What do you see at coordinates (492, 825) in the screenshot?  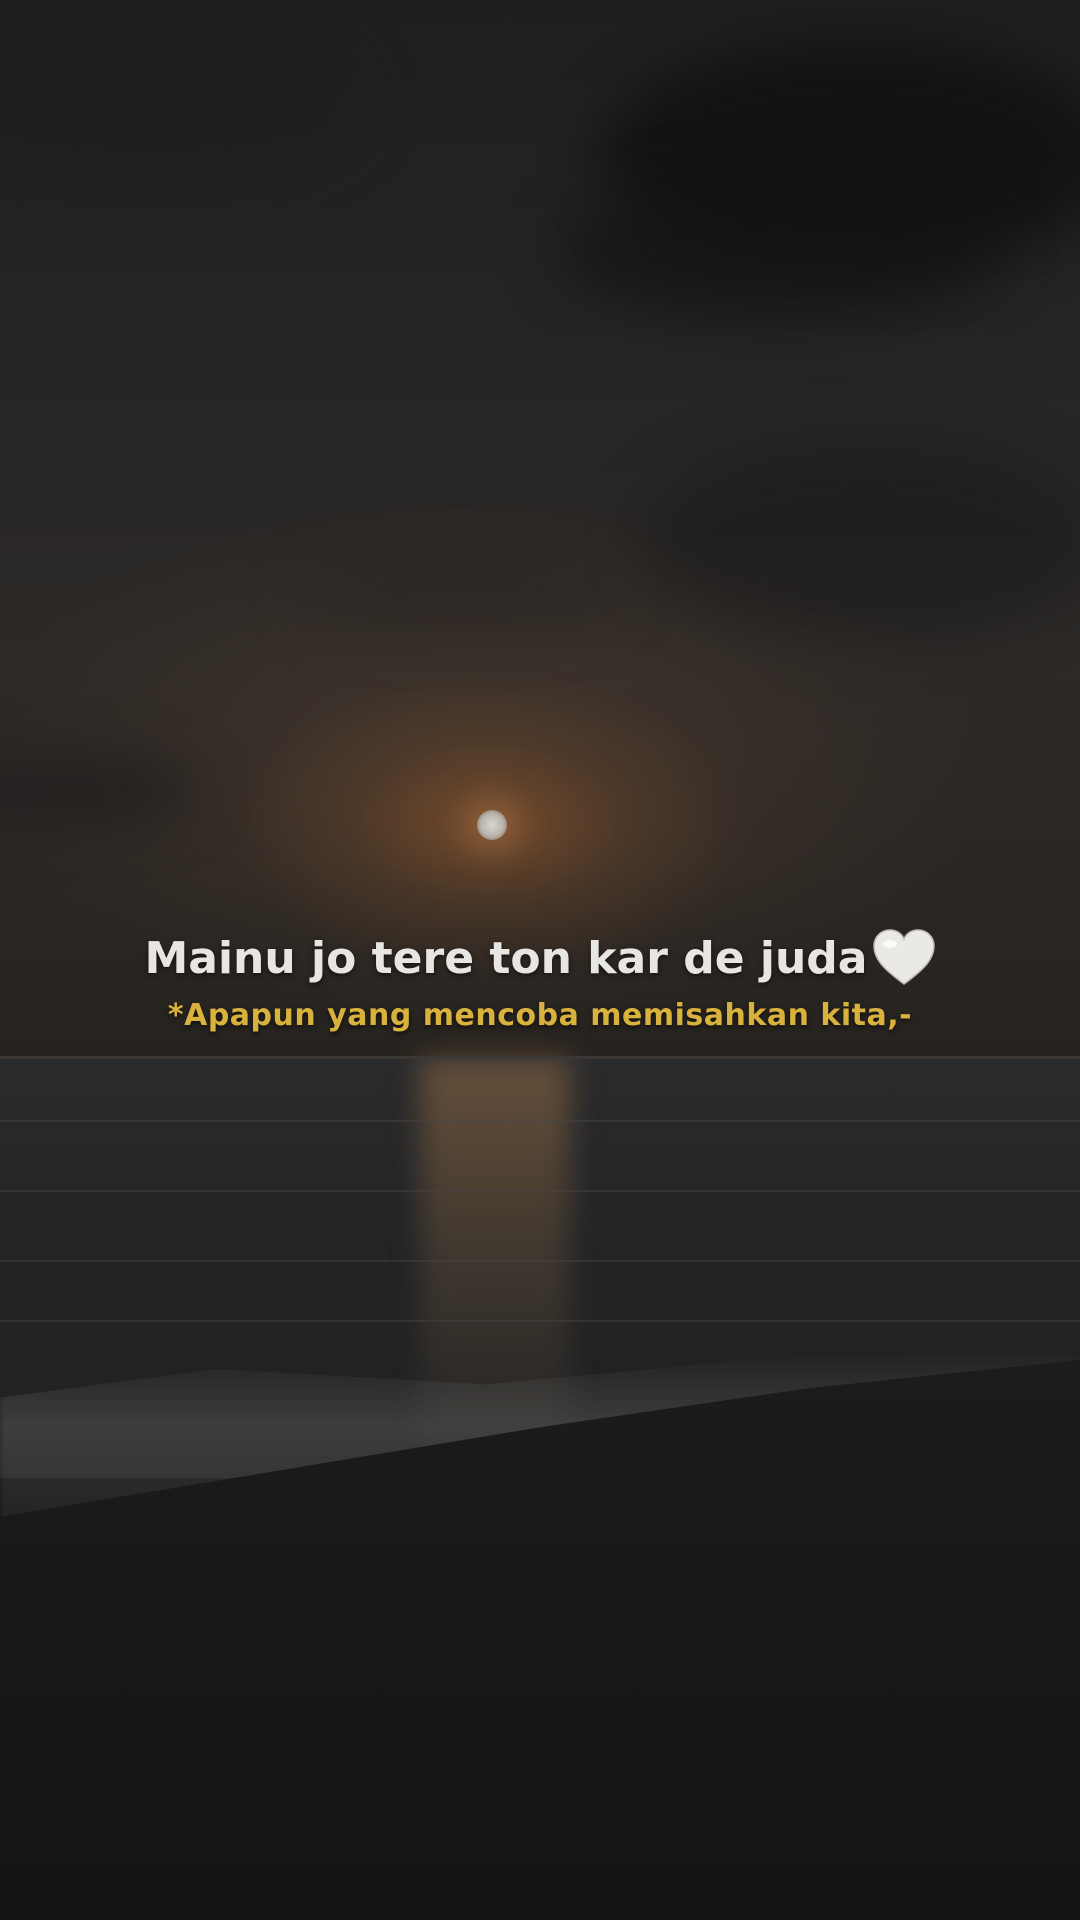 I see `sun` at bounding box center [492, 825].